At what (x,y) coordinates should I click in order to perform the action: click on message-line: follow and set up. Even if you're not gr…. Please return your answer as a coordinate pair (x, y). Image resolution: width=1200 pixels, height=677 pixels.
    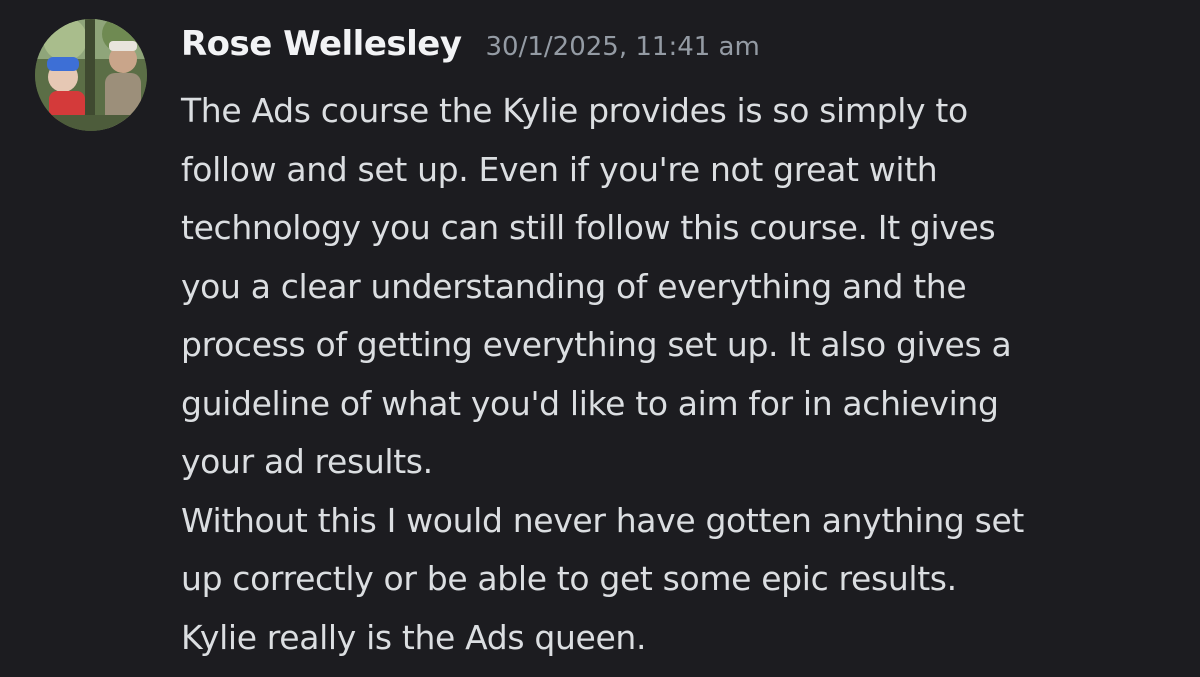
    Looking at the image, I should click on (559, 169).